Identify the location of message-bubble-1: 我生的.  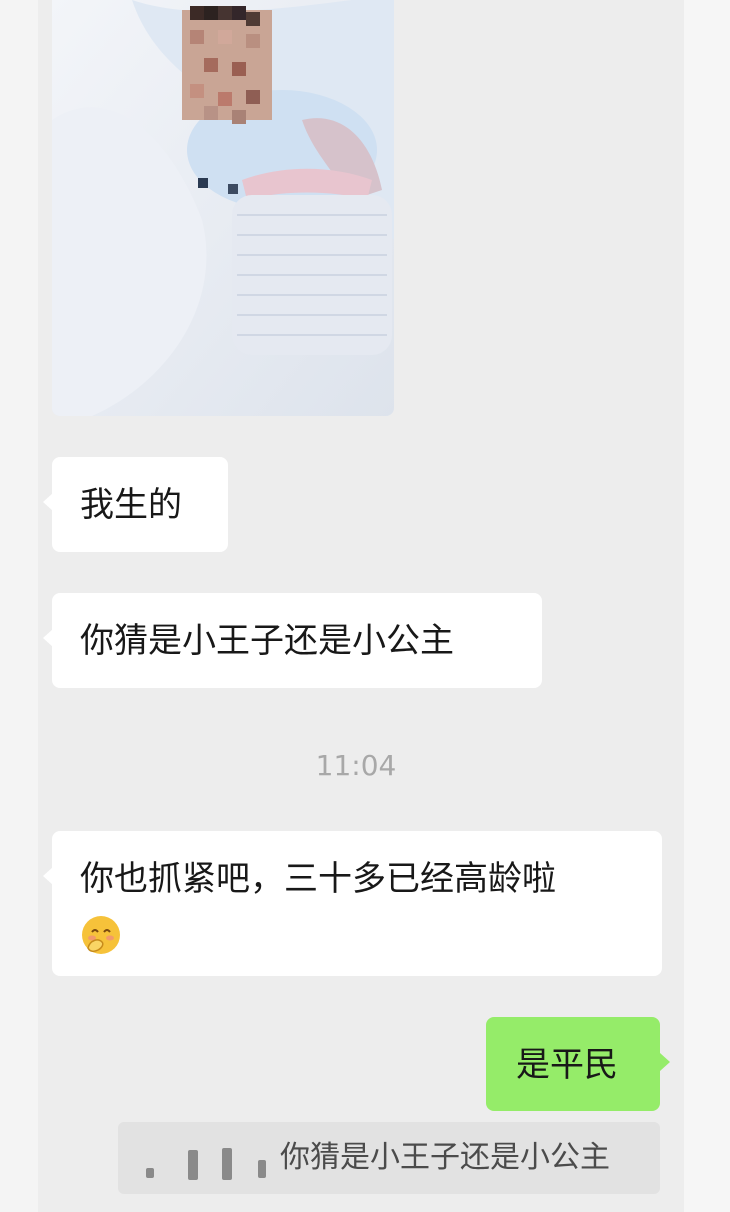
(135, 504).